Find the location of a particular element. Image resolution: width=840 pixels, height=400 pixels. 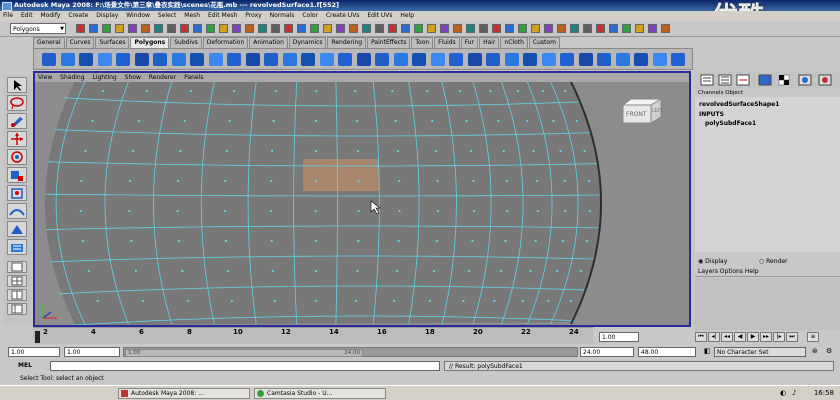

shelf-tab-painteffects: PaintEffects is located at coordinates (389, 42).